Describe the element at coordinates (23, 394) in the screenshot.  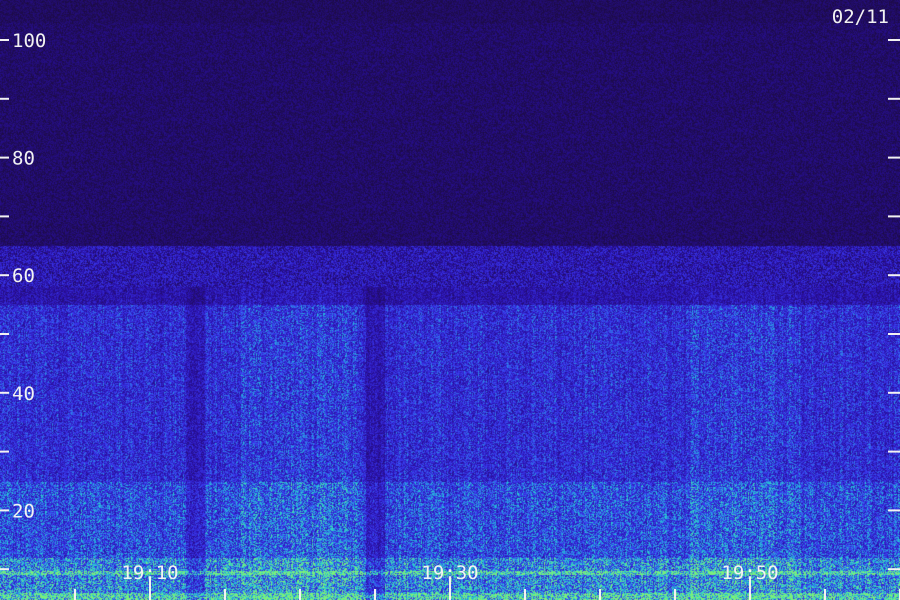
I see `y-tick-label-40: 40` at that location.